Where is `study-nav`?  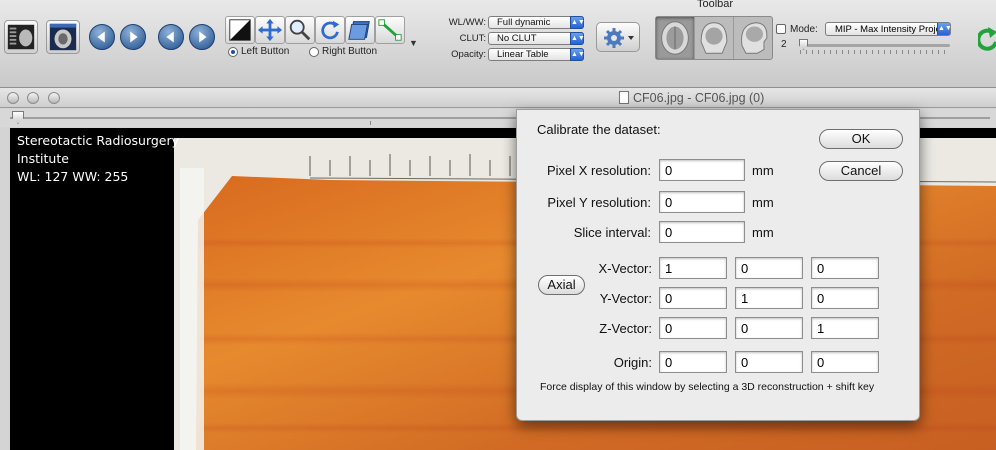
study-nav is located at coordinates (190, 38).